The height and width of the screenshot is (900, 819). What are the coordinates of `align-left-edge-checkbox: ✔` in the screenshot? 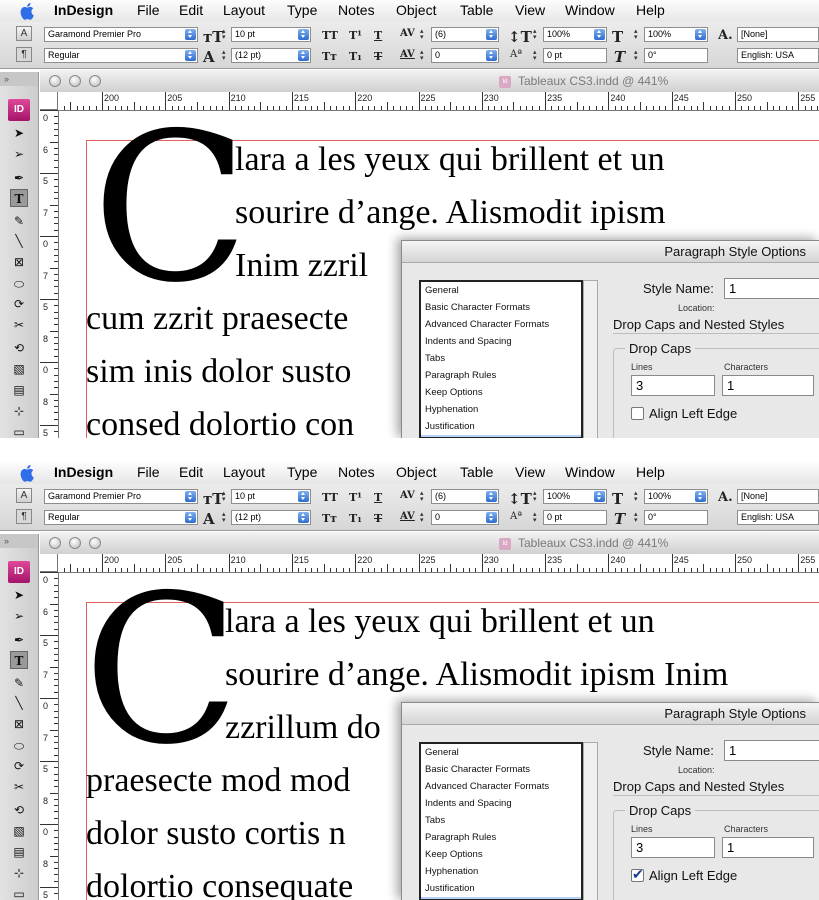 It's located at (637, 874).